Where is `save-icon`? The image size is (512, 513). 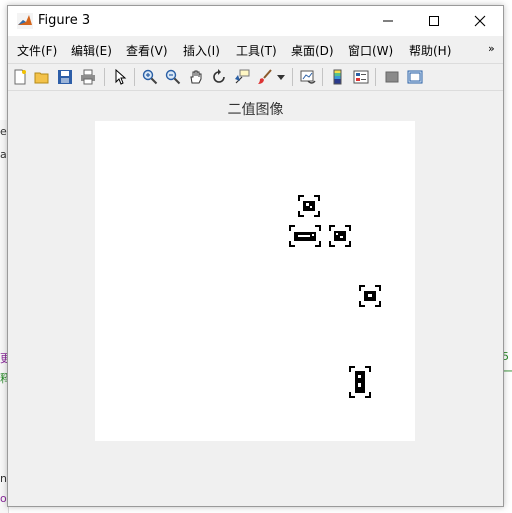
save-icon is located at coordinates (65, 77).